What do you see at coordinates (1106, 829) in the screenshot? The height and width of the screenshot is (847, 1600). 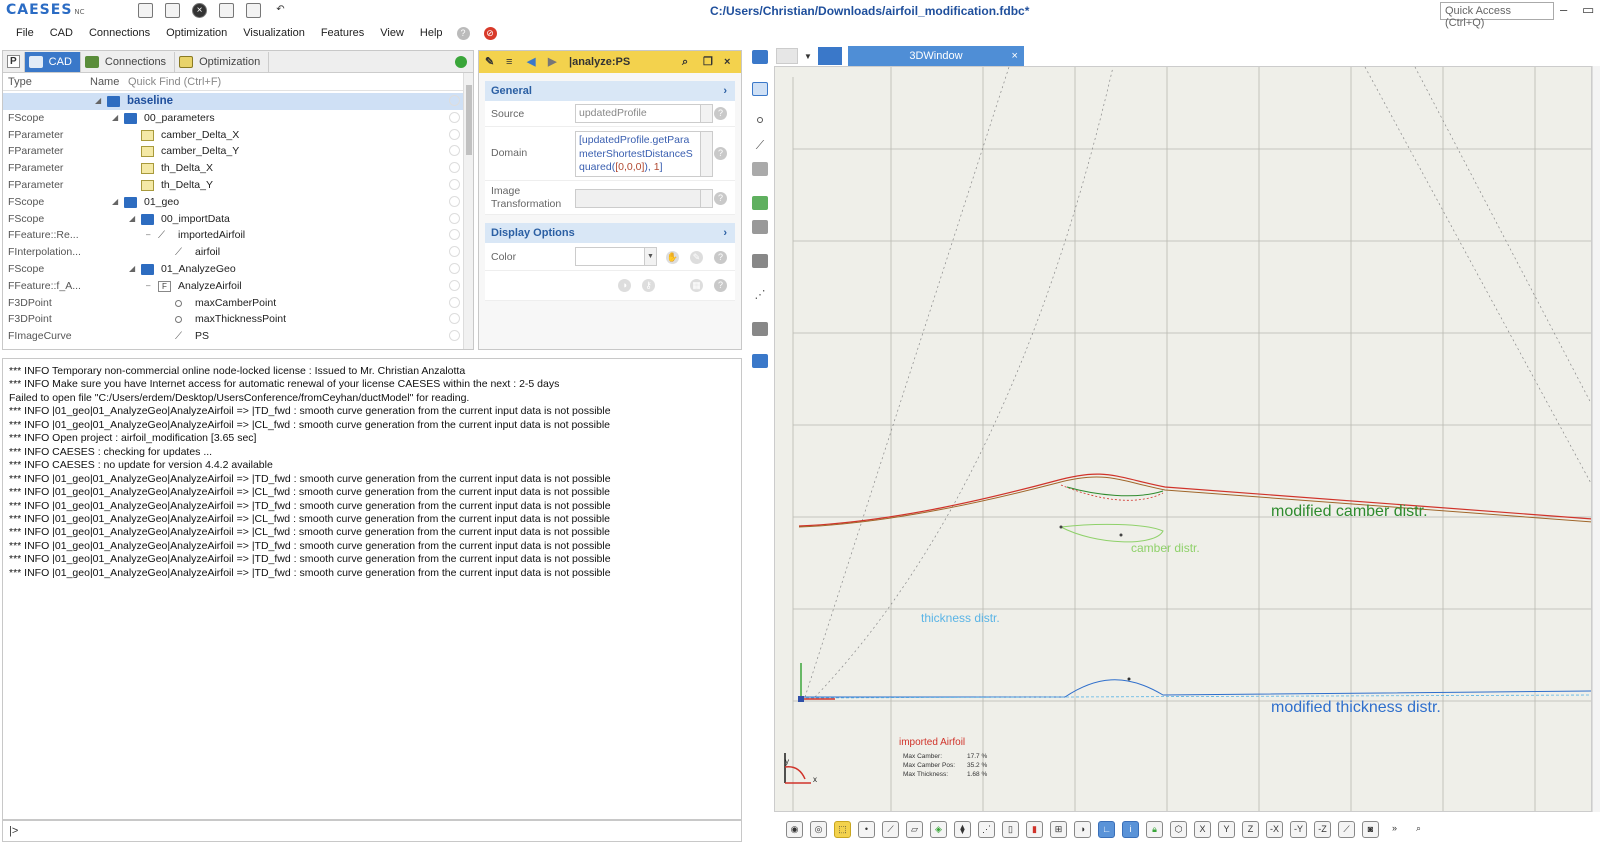 I see `show-axes-icon: ∟` at bounding box center [1106, 829].